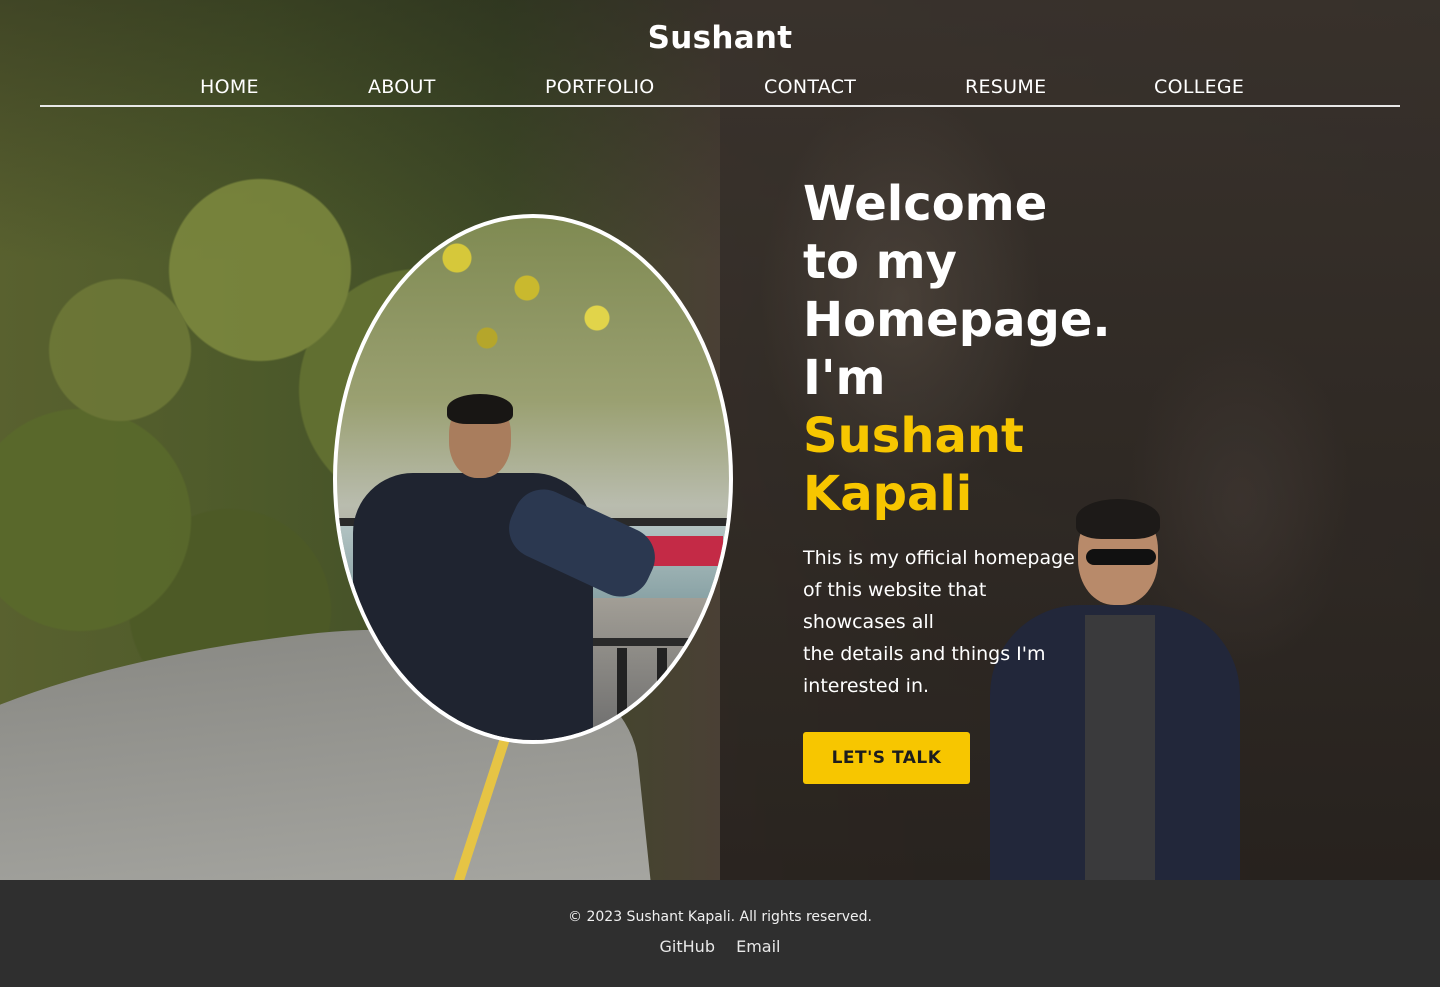 This screenshot has width=1440, height=987. What do you see at coordinates (925, 204) in the screenshot?
I see `headline-line: Welcome` at bounding box center [925, 204].